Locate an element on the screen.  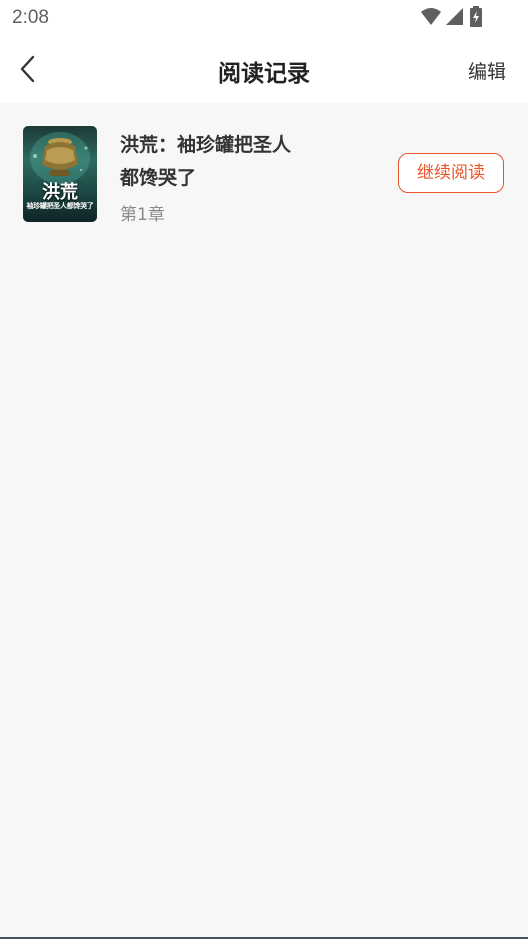
status-time: 2:08 is located at coordinates (30, 17).